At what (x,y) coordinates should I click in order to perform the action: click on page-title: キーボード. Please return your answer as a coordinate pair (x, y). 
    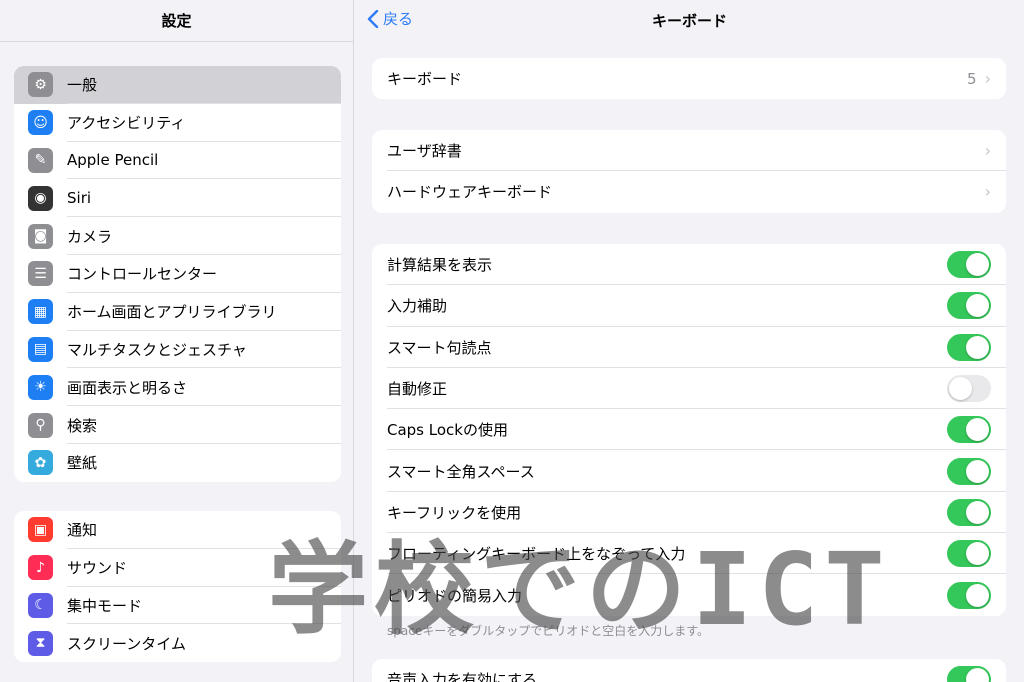
    Looking at the image, I should click on (689, 21).